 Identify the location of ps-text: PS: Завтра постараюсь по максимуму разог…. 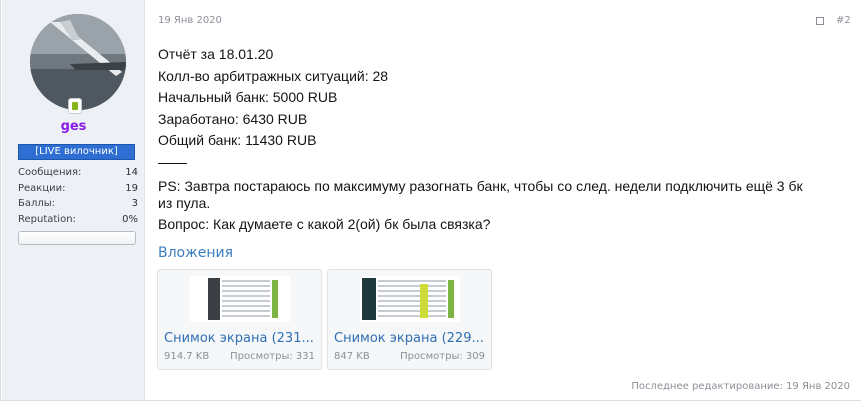
(480, 185).